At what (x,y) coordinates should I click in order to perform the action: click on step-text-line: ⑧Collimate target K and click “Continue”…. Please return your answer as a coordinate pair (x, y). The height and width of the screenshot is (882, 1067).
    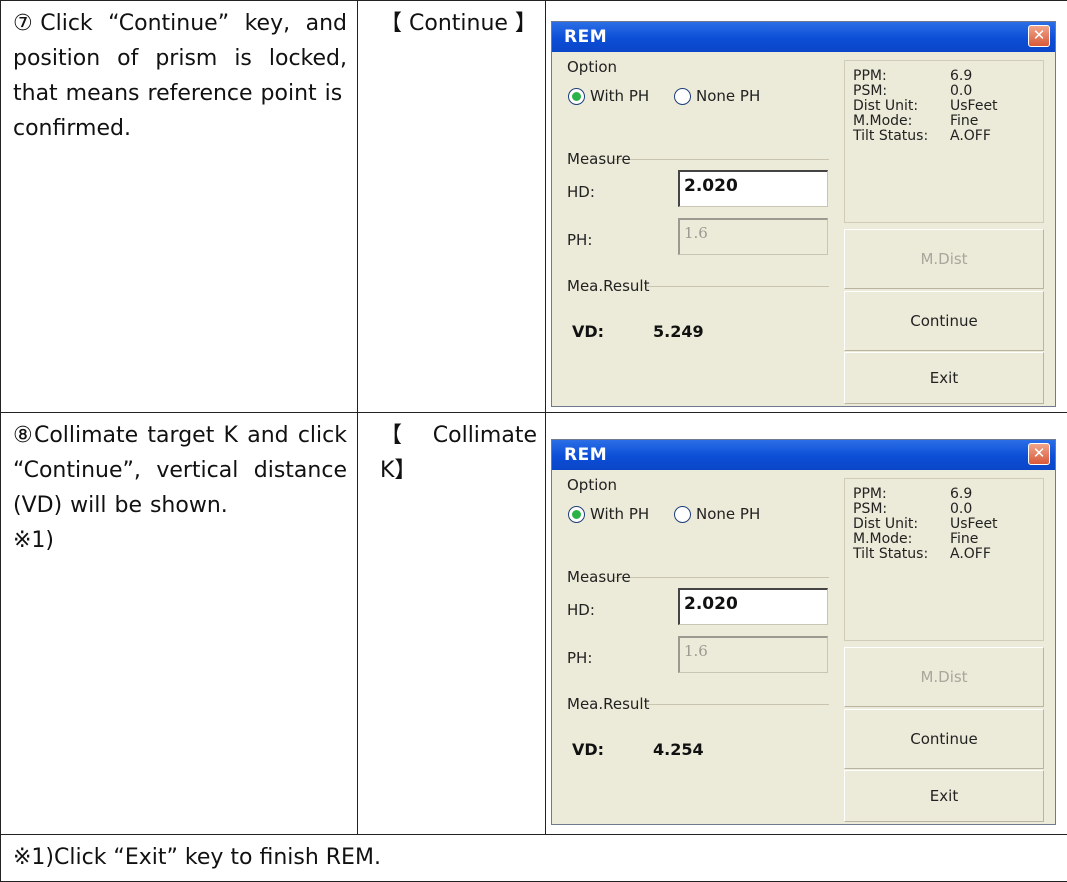
    Looking at the image, I should click on (180, 470).